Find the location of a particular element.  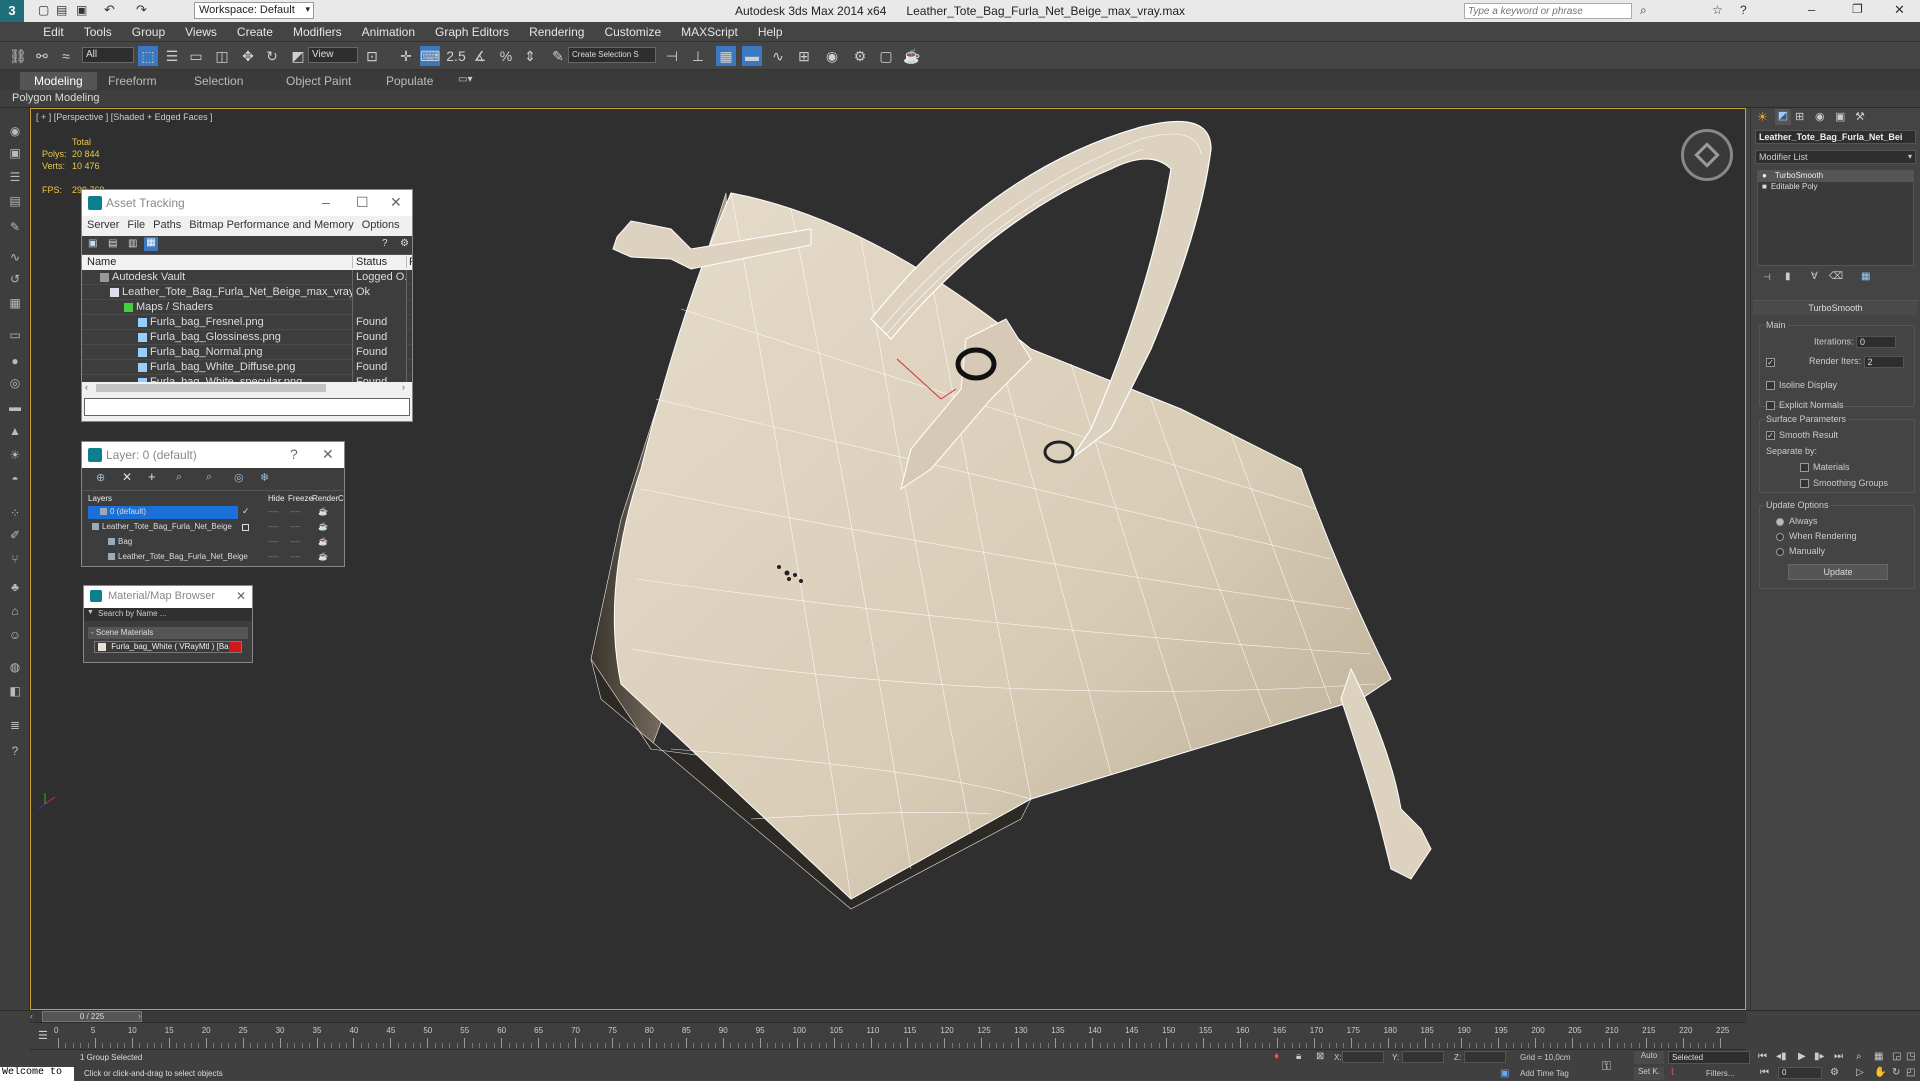

redo-icon: ↷ is located at coordinates (141, 10).